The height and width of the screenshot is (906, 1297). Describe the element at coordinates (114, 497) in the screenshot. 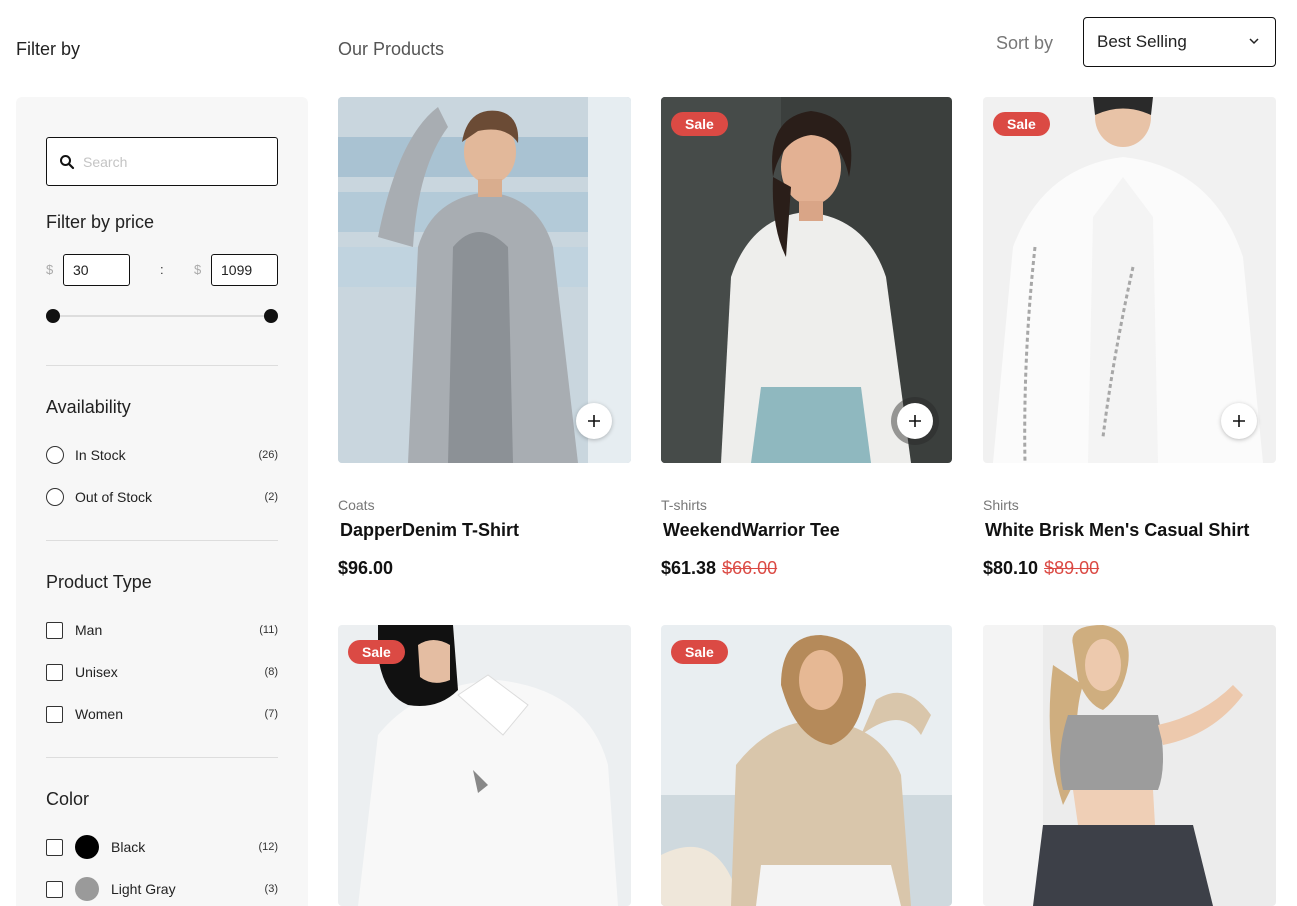

I see `option-label: Out of Stock` at that location.